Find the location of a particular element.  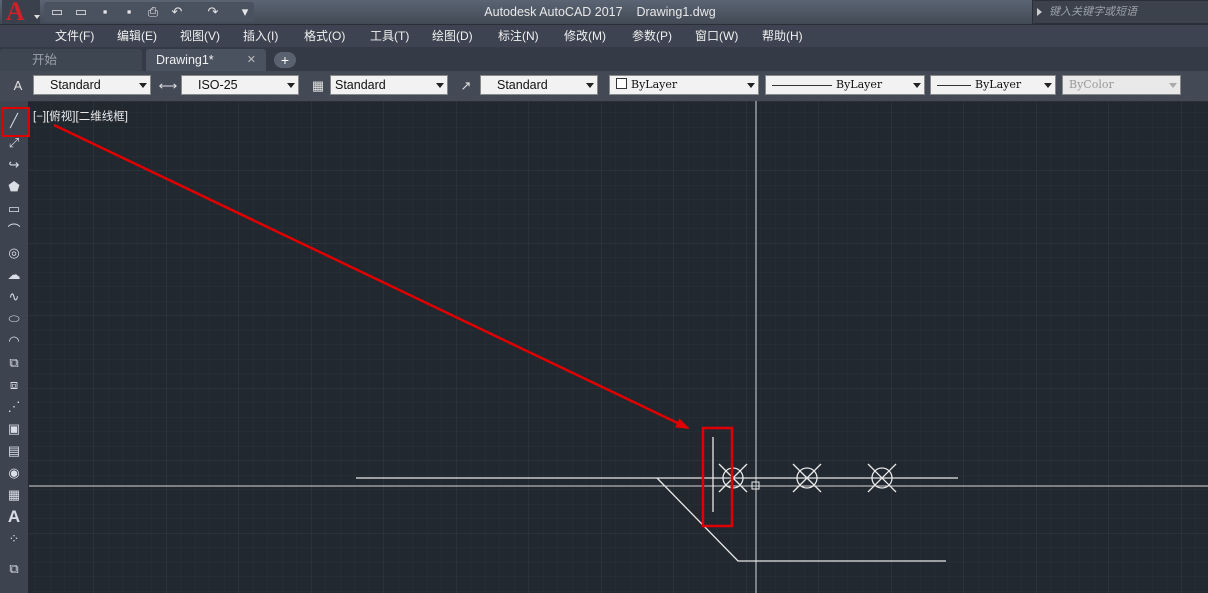

color-value: ByLayer is located at coordinates (654, 84).